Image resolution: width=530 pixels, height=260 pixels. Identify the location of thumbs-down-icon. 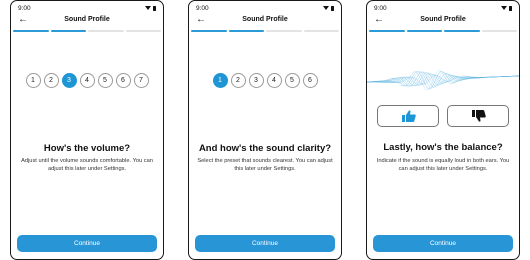
(479, 116).